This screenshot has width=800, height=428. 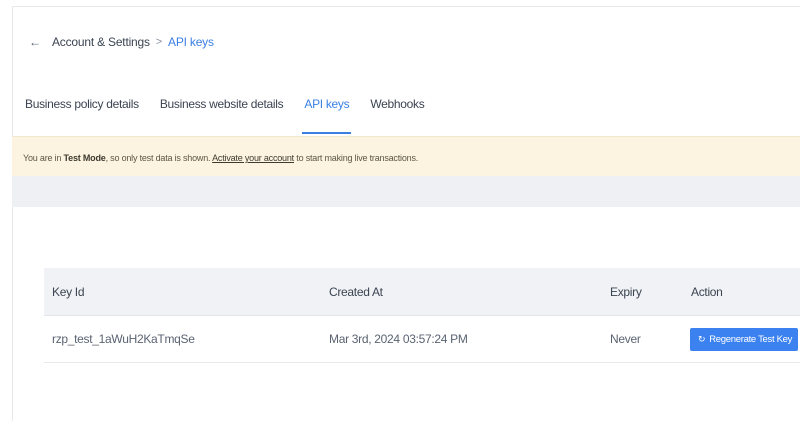 I want to click on header-action: Action, so click(x=707, y=291).